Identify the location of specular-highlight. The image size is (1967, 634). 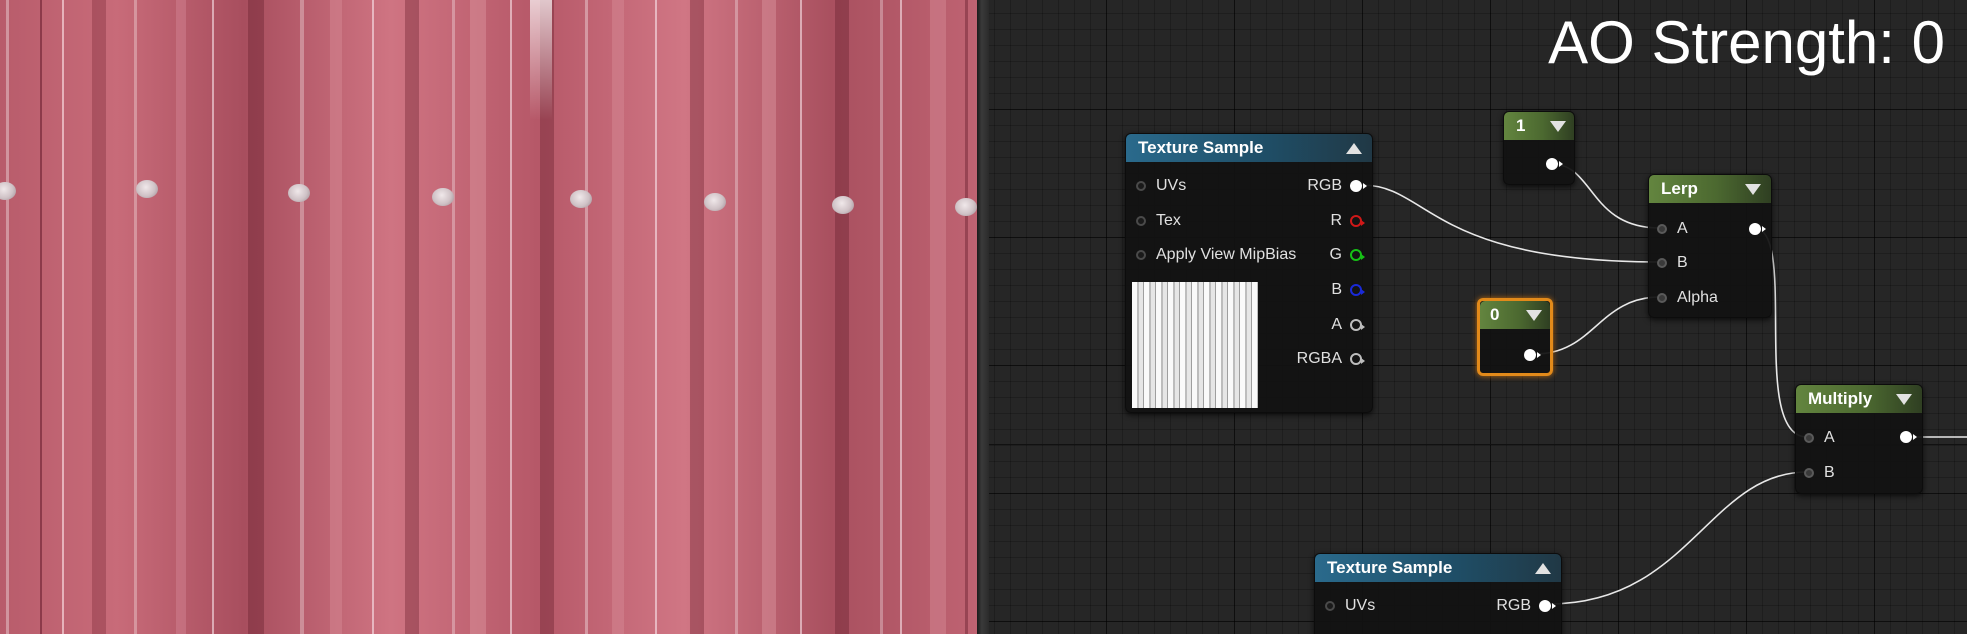
(541, 60).